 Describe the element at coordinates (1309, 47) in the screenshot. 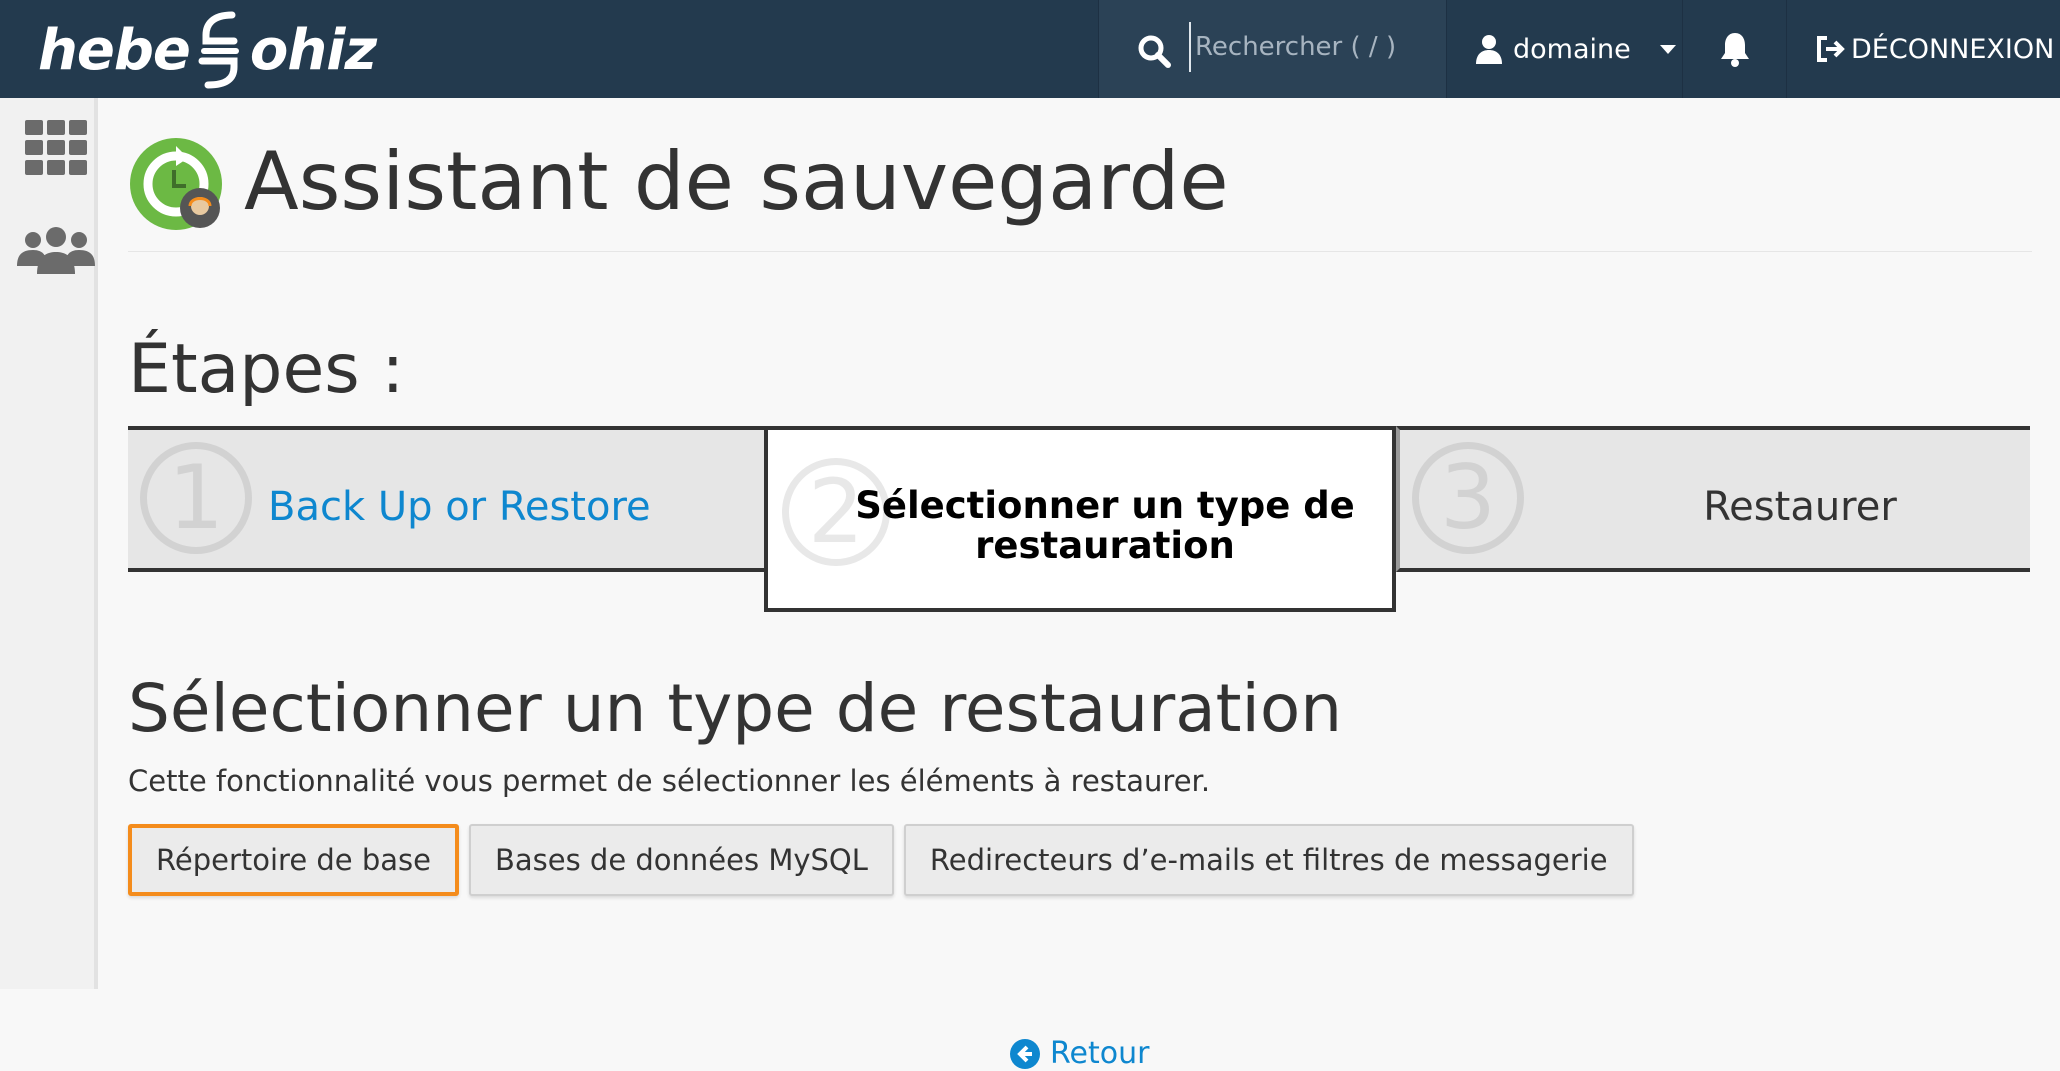

I see `search-input` at that location.